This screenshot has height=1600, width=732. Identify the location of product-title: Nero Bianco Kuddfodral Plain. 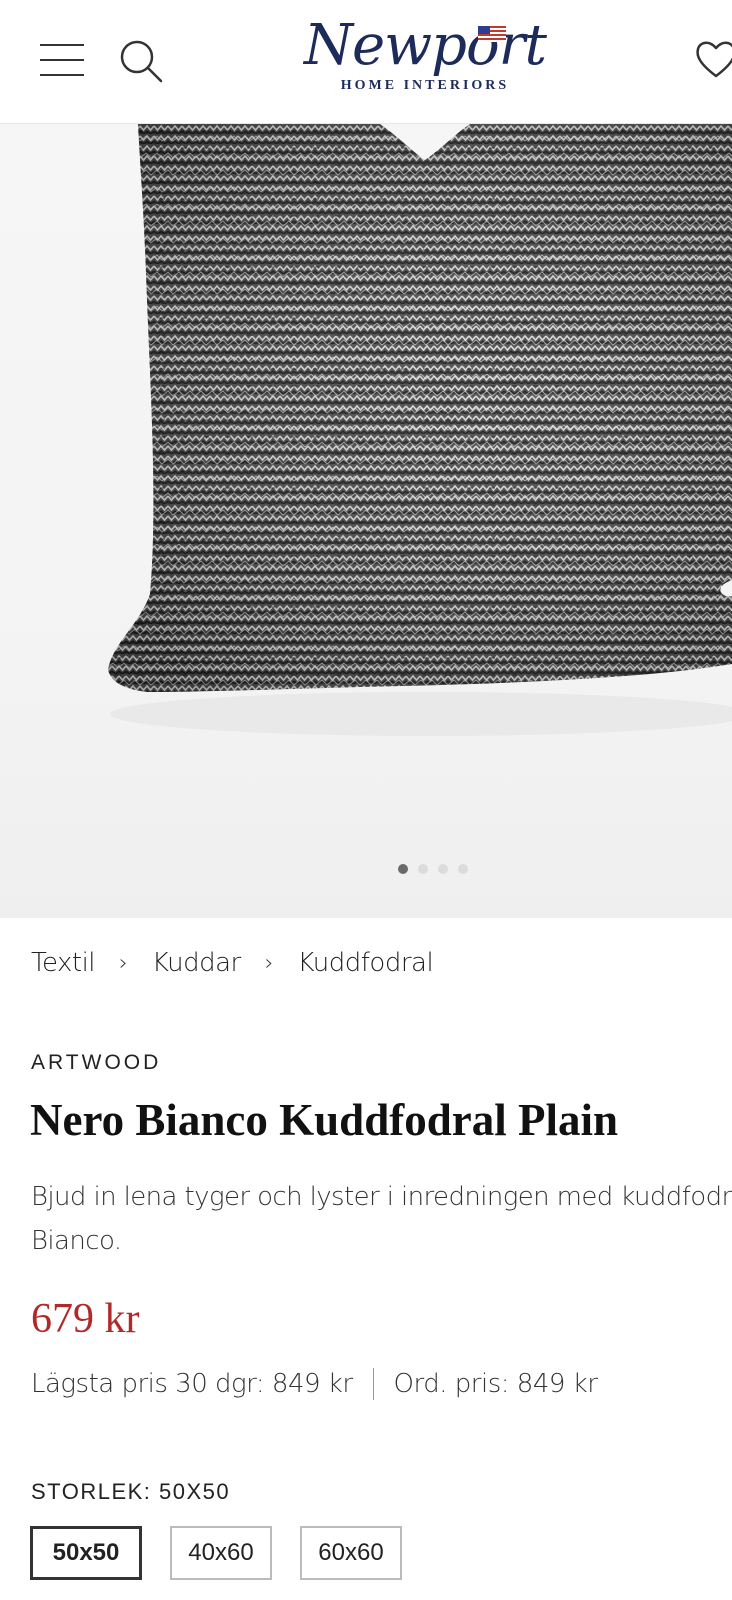
(324, 1120).